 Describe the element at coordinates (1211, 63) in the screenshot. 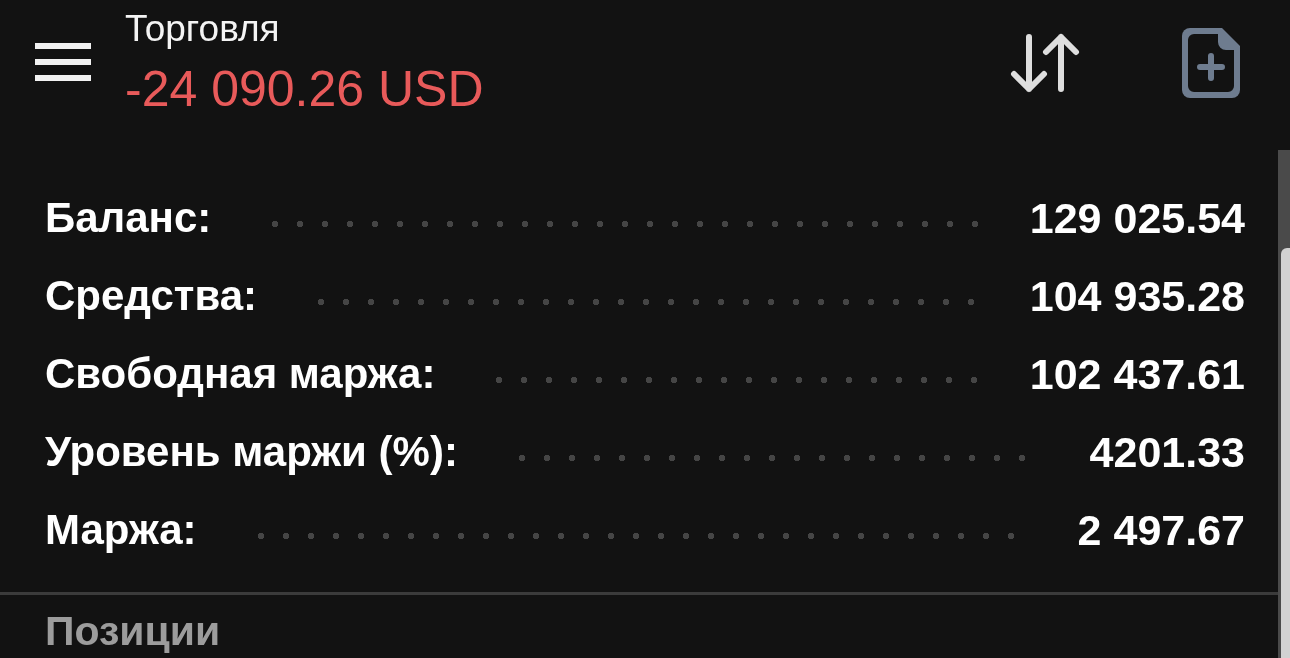

I see `add-document-icon` at that location.